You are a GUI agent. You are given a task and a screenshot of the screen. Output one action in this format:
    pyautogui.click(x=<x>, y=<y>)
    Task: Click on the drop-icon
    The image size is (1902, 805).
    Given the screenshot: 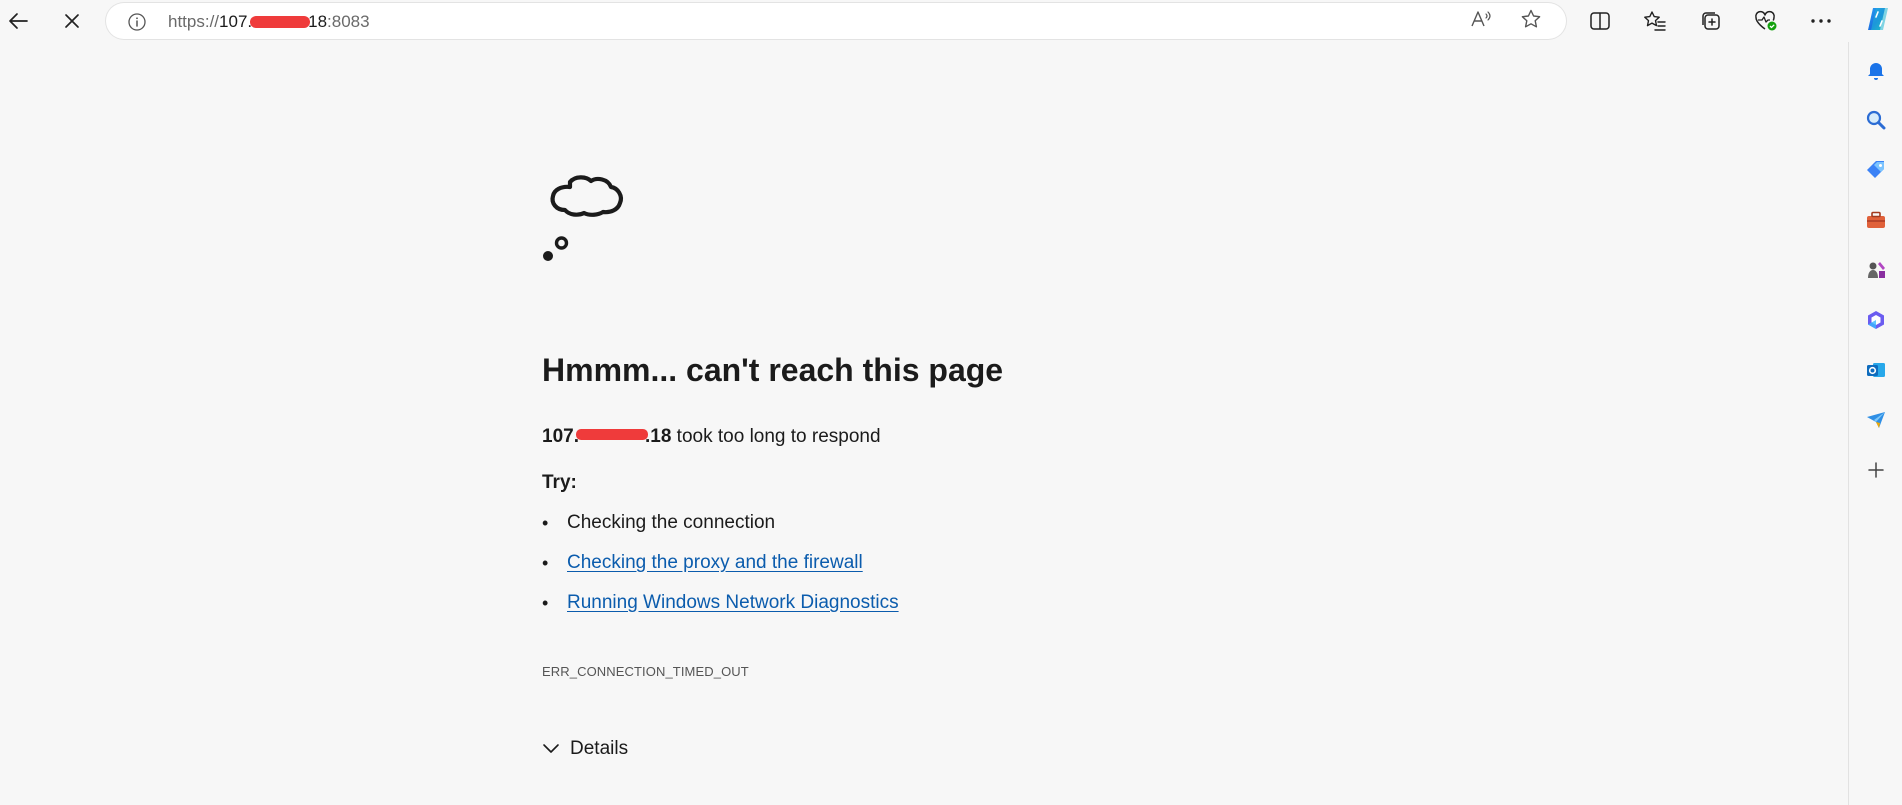 What is the action you would take?
    pyautogui.click(x=1876, y=422)
    